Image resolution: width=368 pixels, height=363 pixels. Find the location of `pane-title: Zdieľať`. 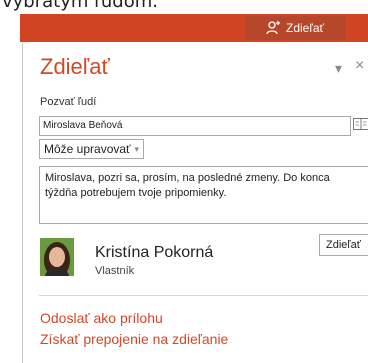

pane-title: Zdieľať is located at coordinates (75, 66).